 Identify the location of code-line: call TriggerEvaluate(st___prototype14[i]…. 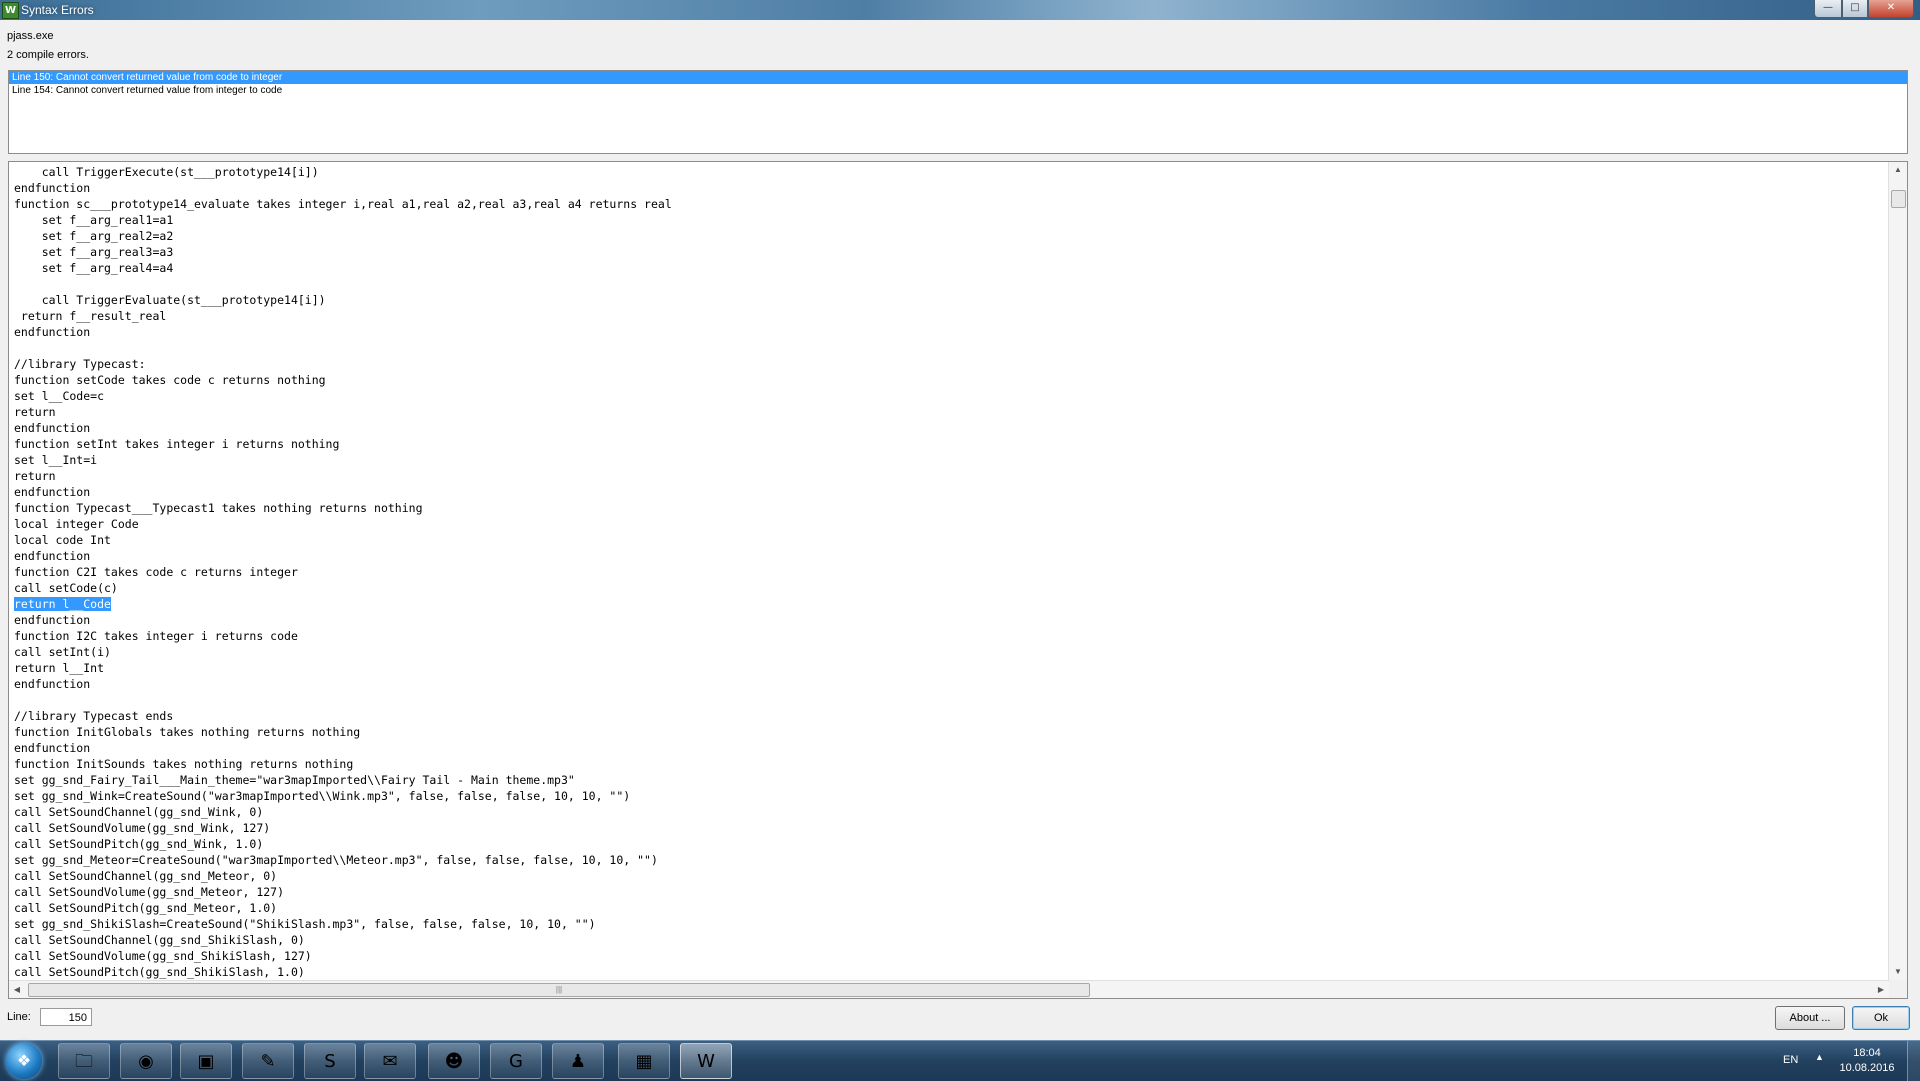
(949, 300).